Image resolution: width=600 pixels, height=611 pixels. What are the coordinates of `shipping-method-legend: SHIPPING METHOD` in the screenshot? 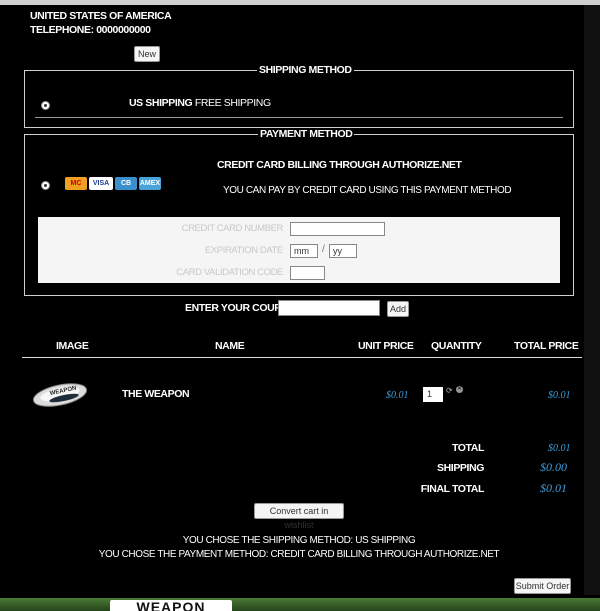 It's located at (305, 70).